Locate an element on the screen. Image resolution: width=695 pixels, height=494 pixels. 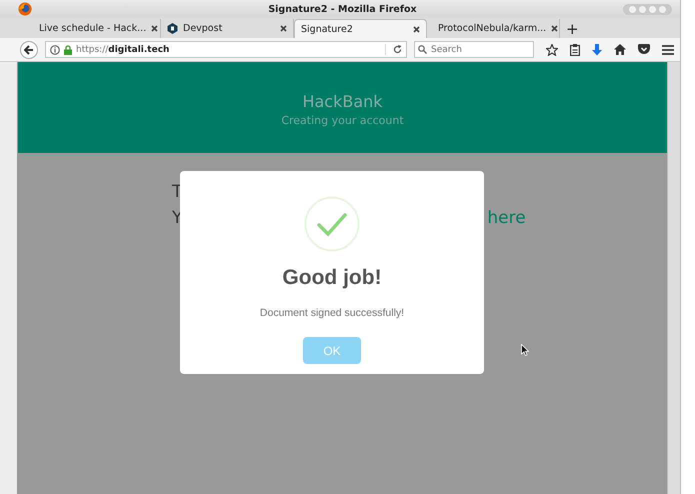
address-field: https://digitali.tech is located at coordinates (226, 49).